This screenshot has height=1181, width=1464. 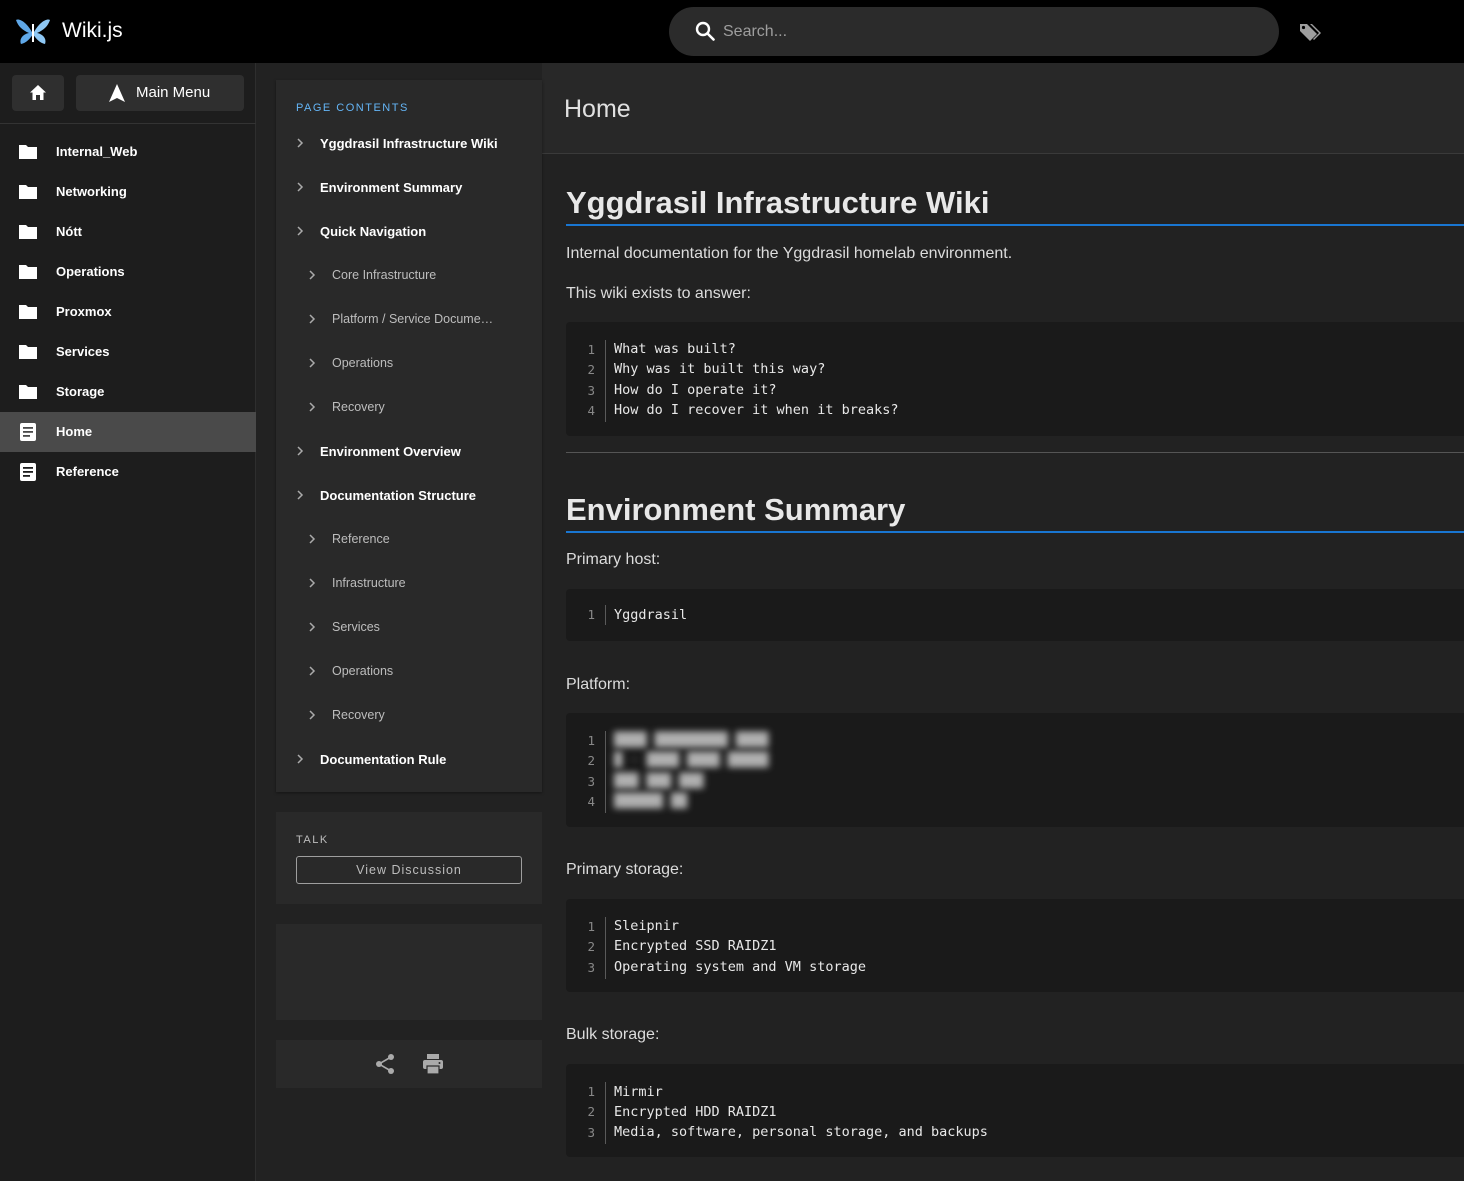 I want to click on toc-item: Documentation Rule, so click(x=411, y=760).